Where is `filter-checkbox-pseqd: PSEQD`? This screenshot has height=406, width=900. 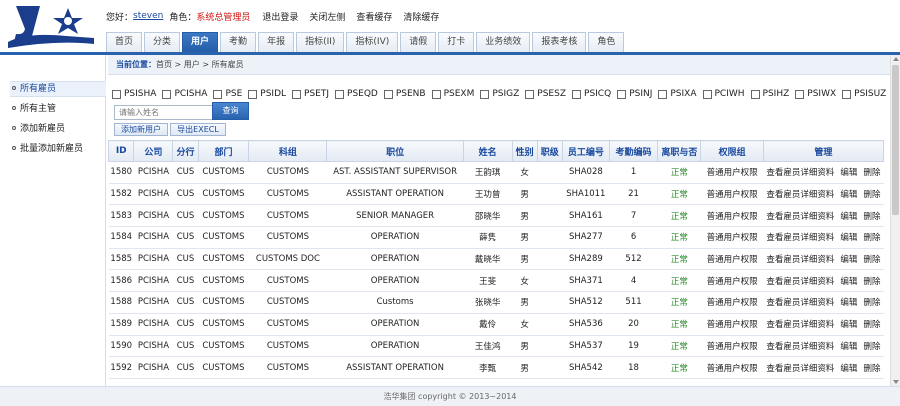 filter-checkbox-pseqd: PSEQD is located at coordinates (356, 94).